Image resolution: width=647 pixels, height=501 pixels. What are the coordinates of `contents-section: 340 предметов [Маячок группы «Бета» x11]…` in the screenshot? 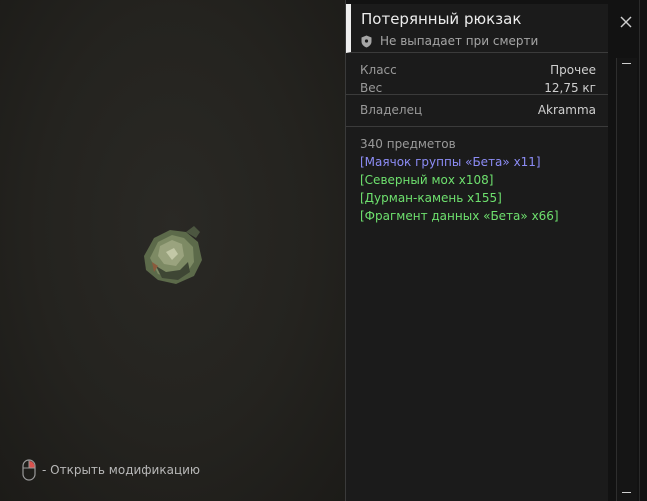 It's located at (477, 176).